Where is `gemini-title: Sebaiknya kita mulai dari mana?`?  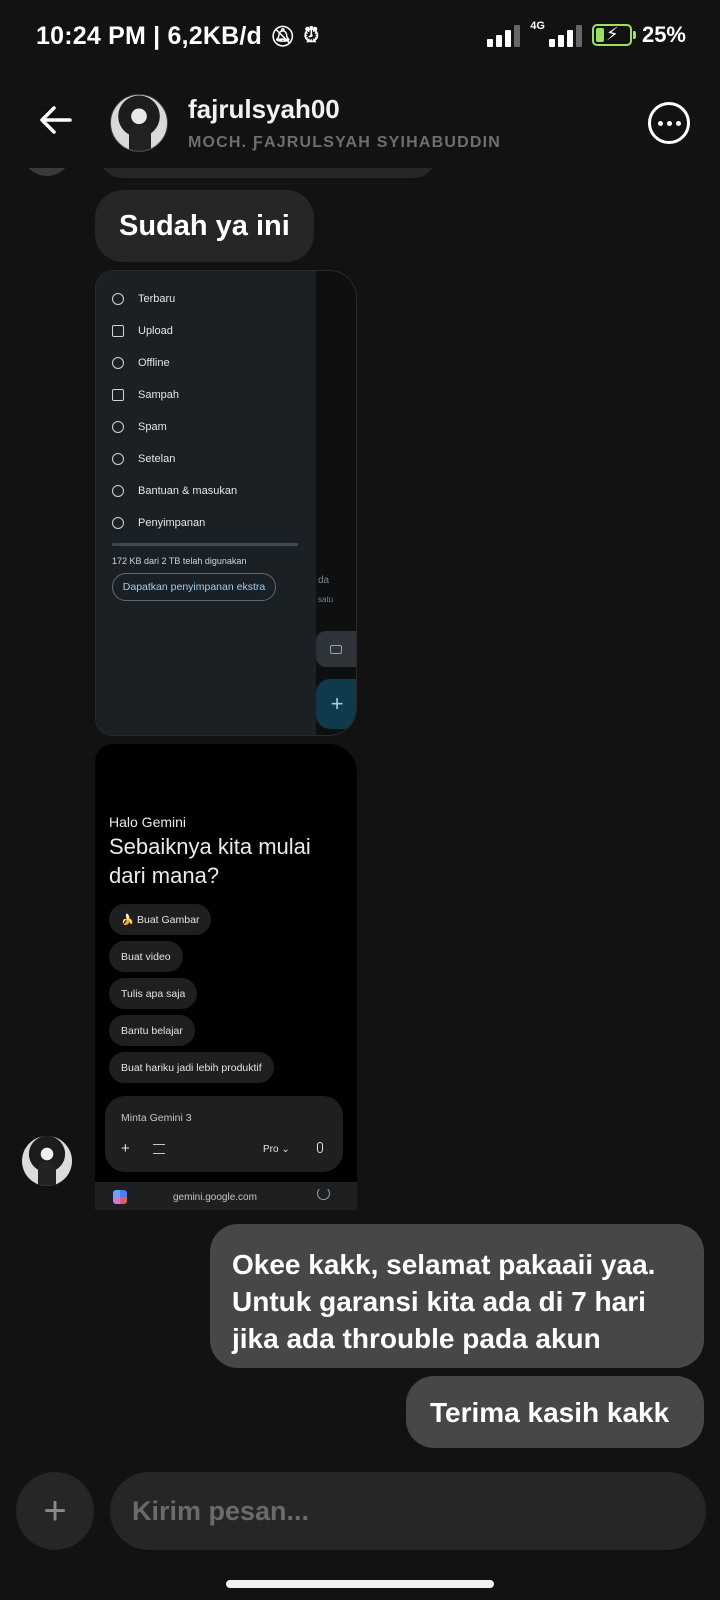 gemini-title: Sebaiknya kita mulai dari mana? is located at coordinates (210, 861).